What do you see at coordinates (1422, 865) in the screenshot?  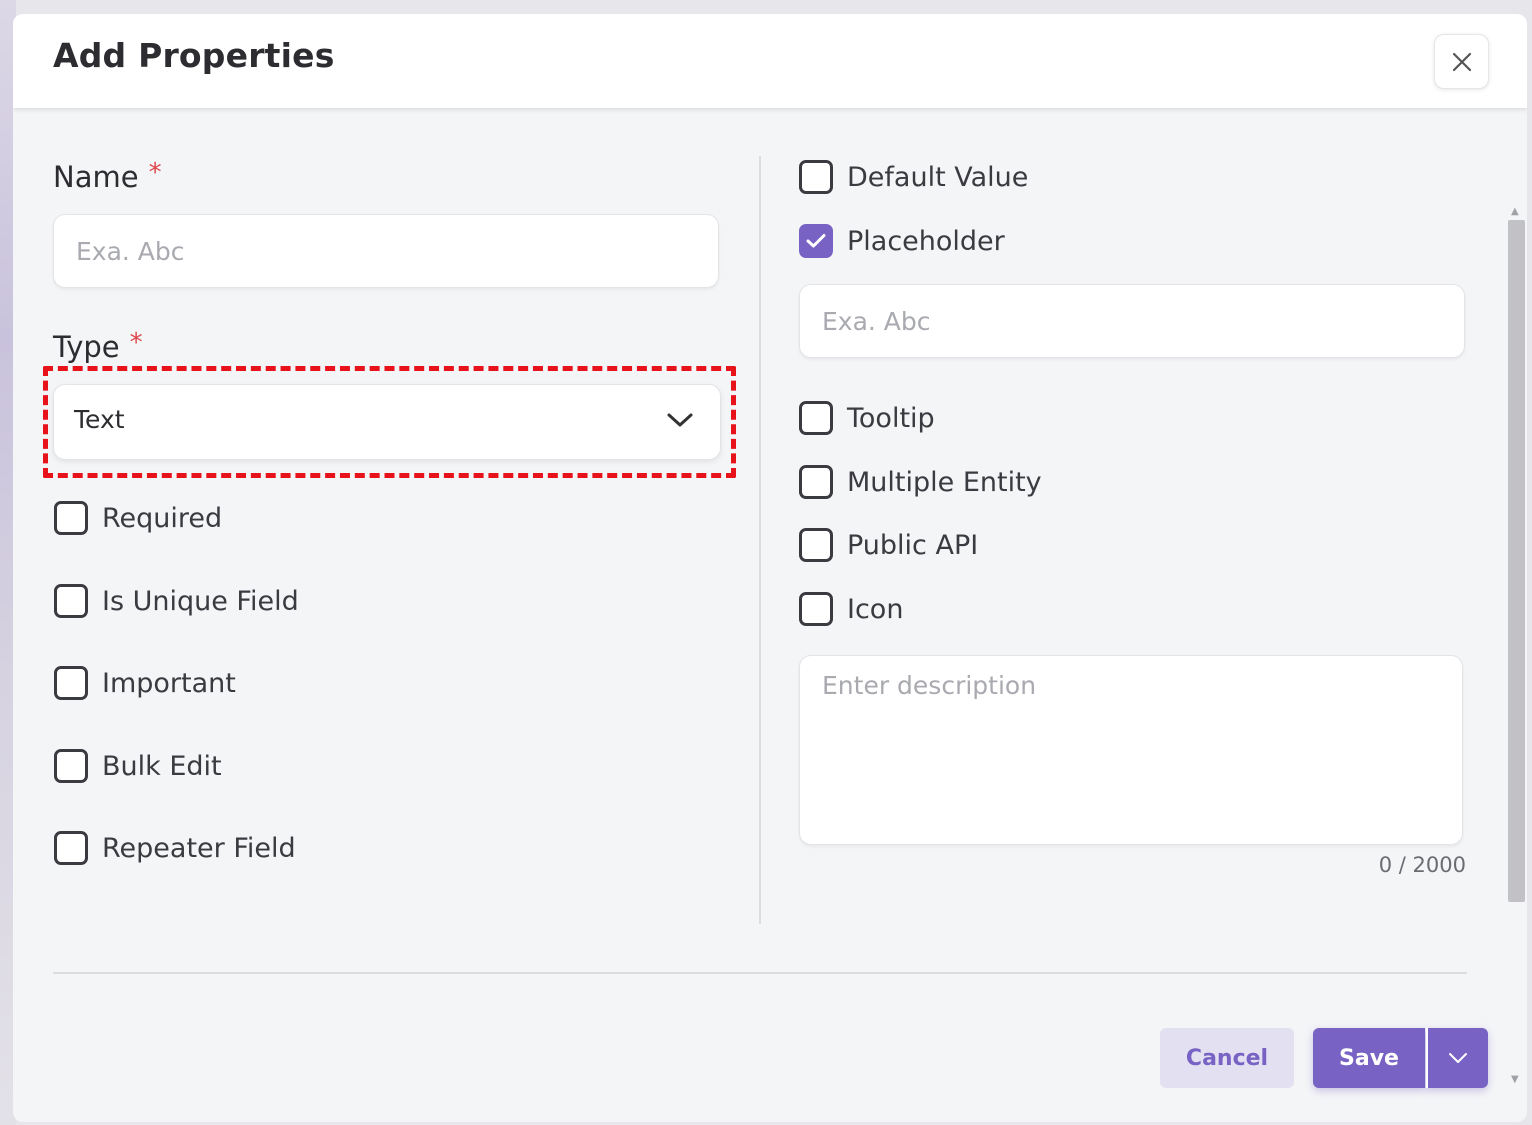 I see `description-char-counter: 0 / 2000` at bounding box center [1422, 865].